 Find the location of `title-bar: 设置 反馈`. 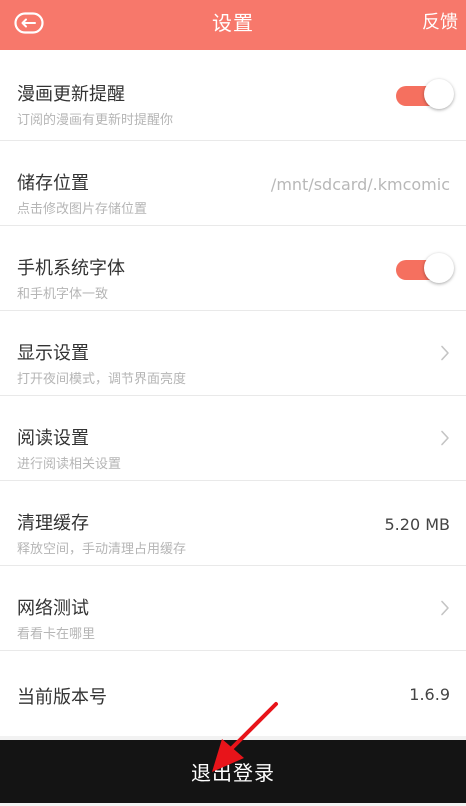

title-bar: 设置 反馈 is located at coordinates (233, 25).